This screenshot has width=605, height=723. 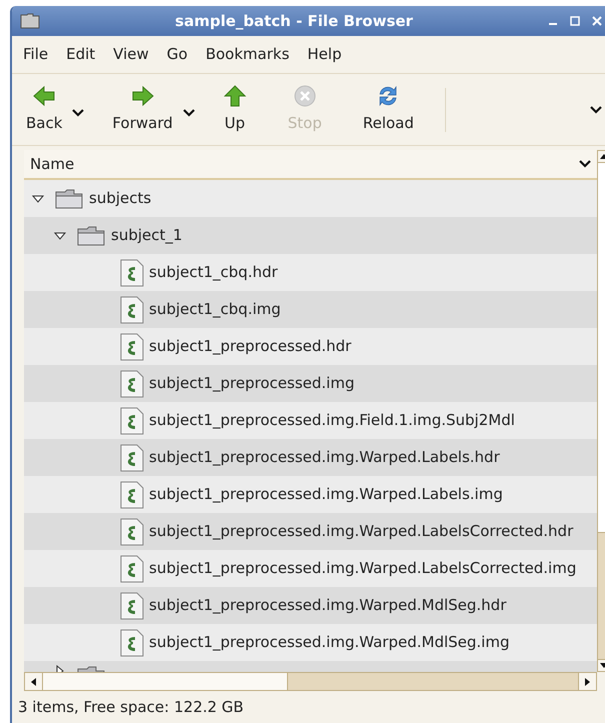 What do you see at coordinates (361, 531) in the screenshot?
I see `file-name: subject1_preprocessed.img.Warped.LabelsCorrected.hdr` at bounding box center [361, 531].